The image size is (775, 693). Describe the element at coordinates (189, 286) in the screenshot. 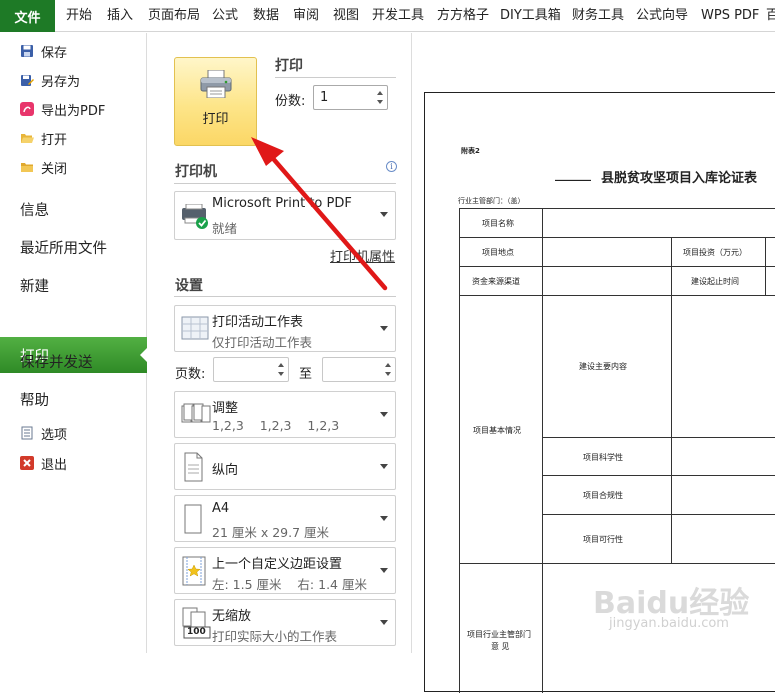

I see `settings-heading: 设置` at that location.